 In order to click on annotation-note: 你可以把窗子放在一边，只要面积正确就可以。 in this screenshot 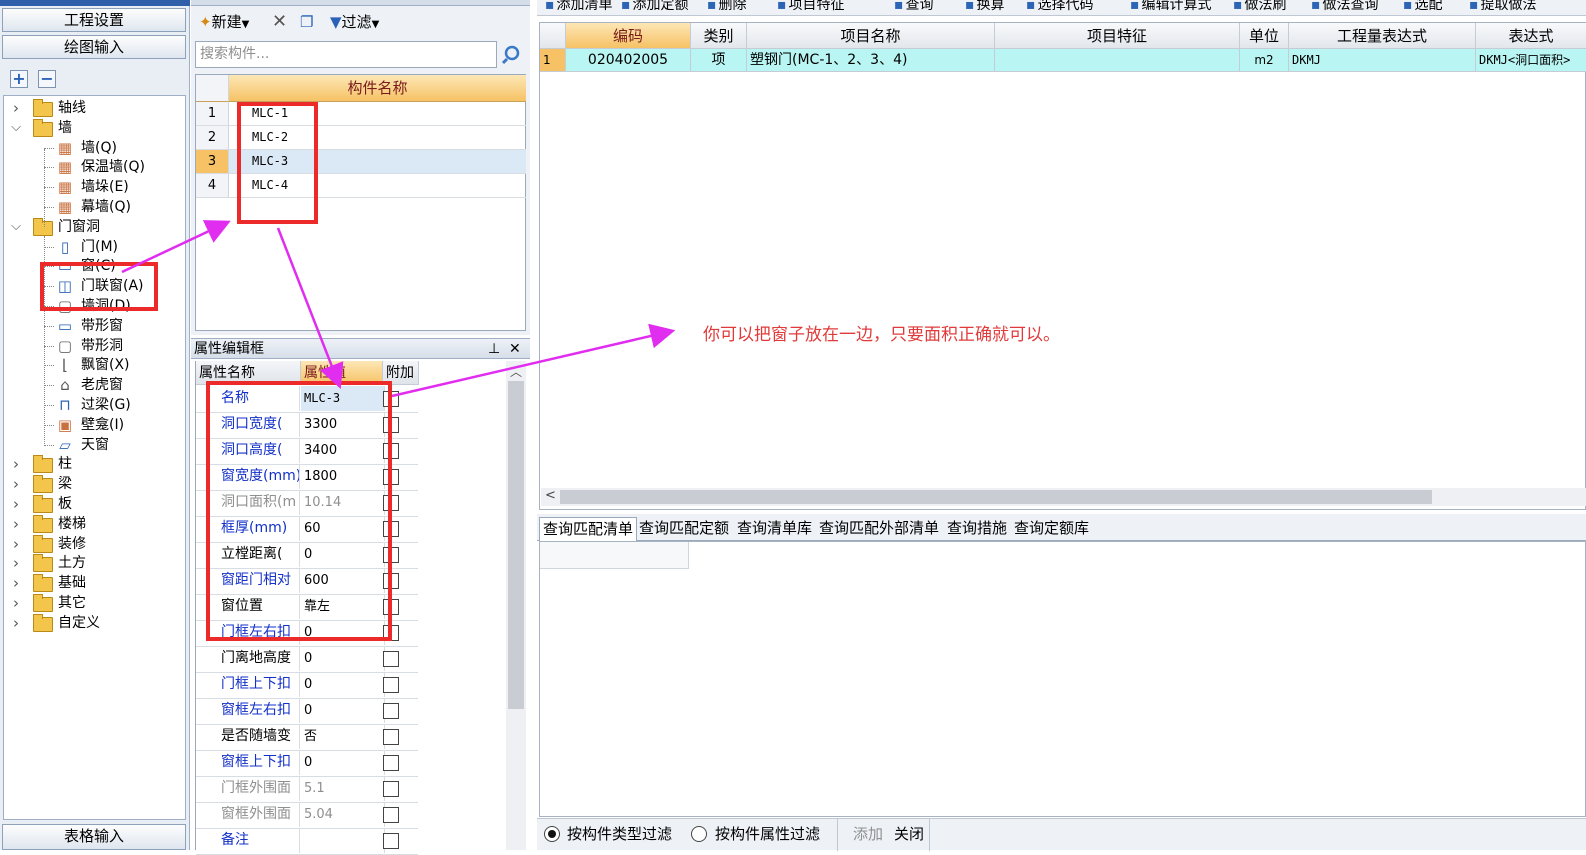, I will do `click(881, 335)`.